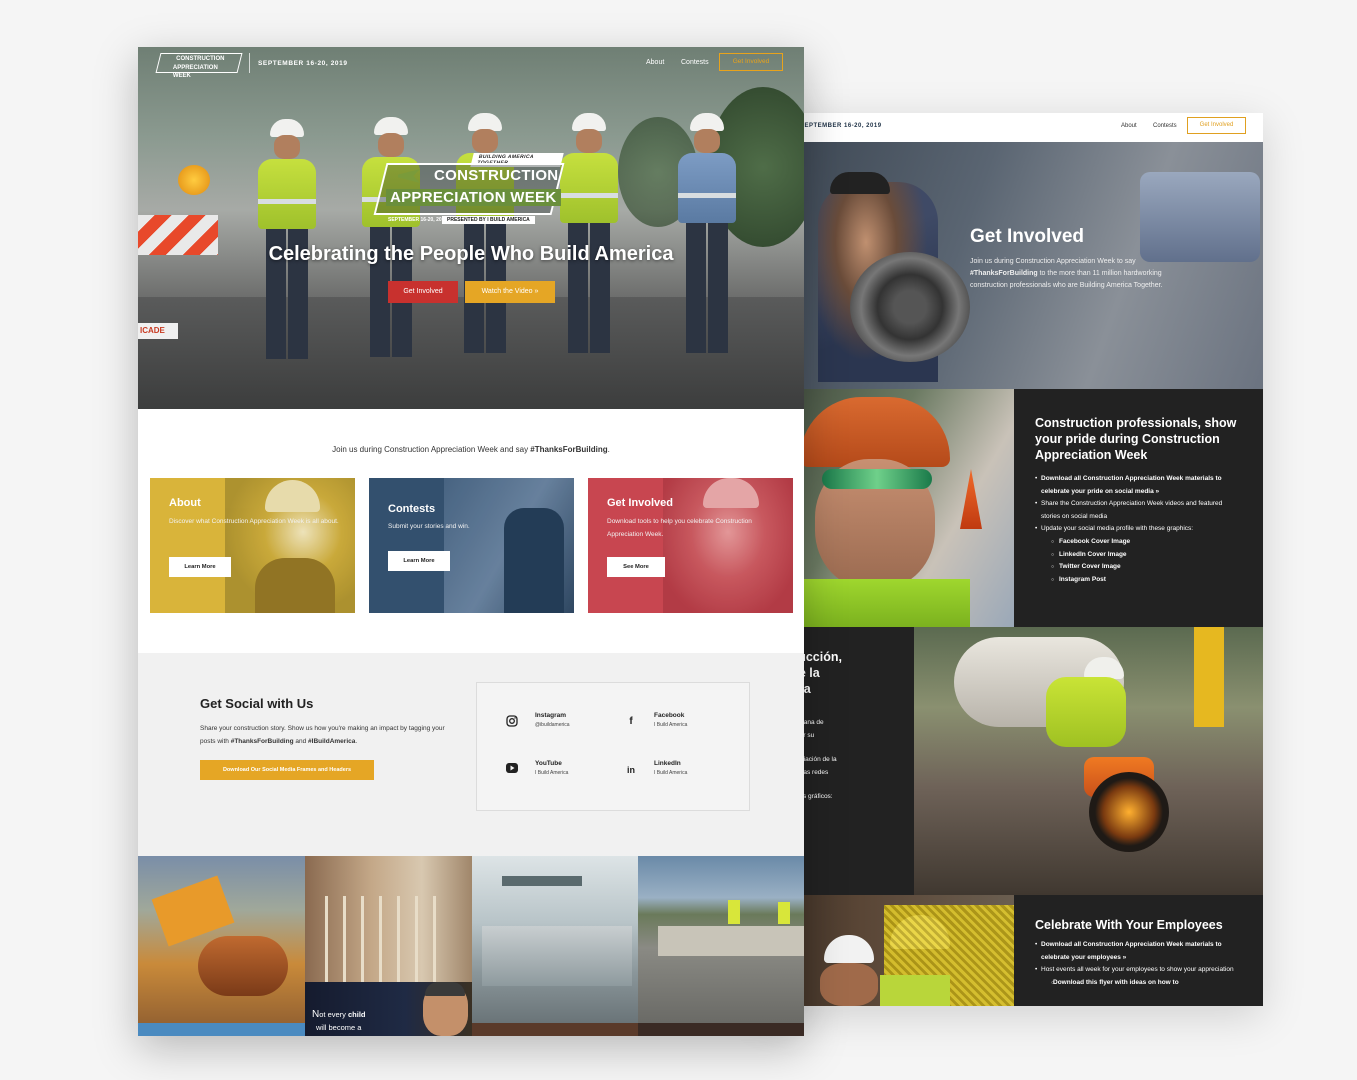 The image size is (1357, 1080). What do you see at coordinates (640, 503) in the screenshot?
I see `card-title: Get Involved` at bounding box center [640, 503].